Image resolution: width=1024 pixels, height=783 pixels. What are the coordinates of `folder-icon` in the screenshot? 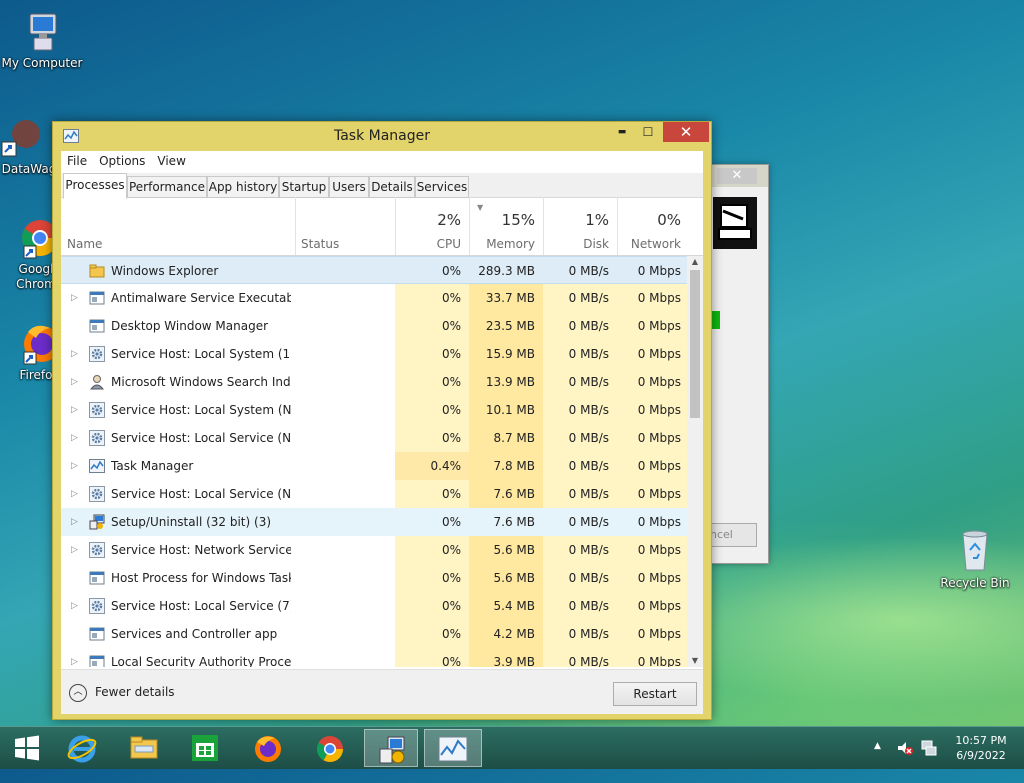 It's located at (97, 271).